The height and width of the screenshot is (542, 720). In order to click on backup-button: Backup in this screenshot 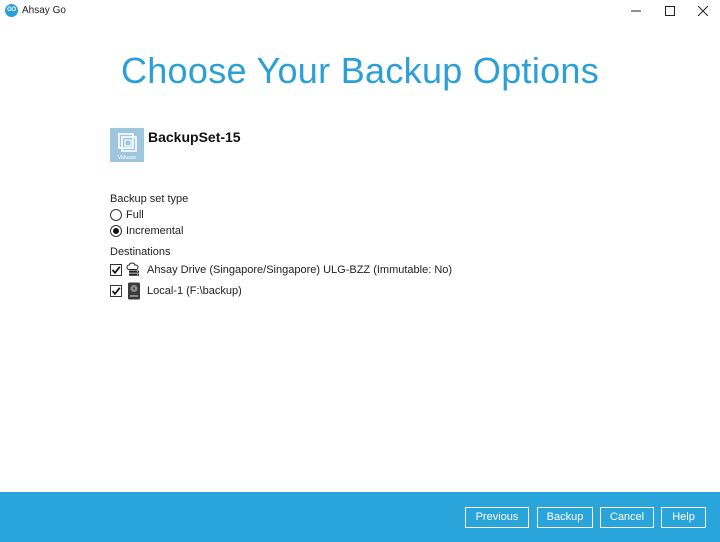, I will do `click(565, 517)`.